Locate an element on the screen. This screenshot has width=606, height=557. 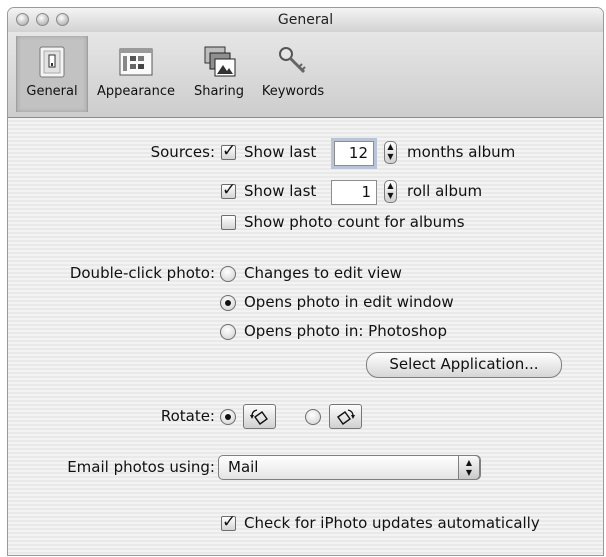
radio-edit-view is located at coordinates (228, 274).